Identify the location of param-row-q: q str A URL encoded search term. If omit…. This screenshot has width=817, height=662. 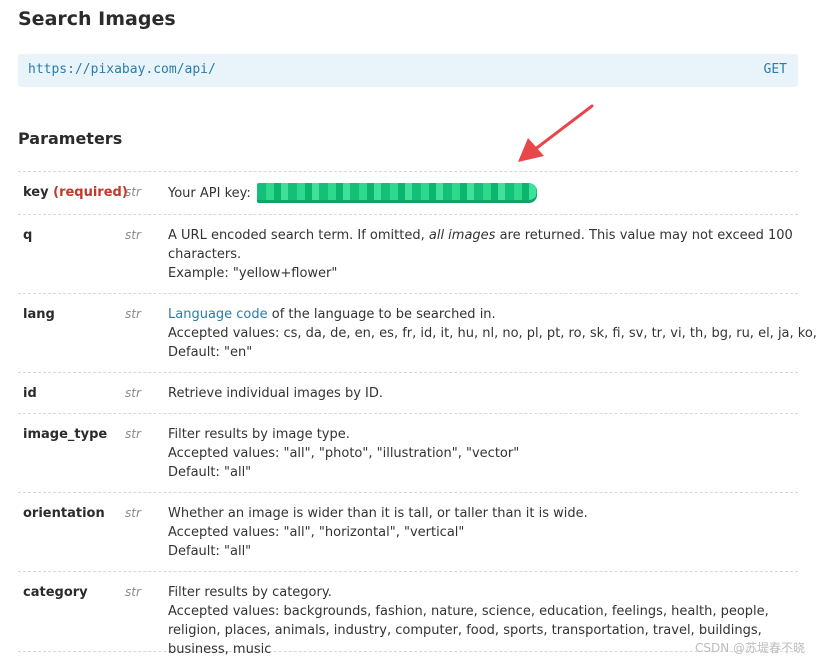
(408, 254).